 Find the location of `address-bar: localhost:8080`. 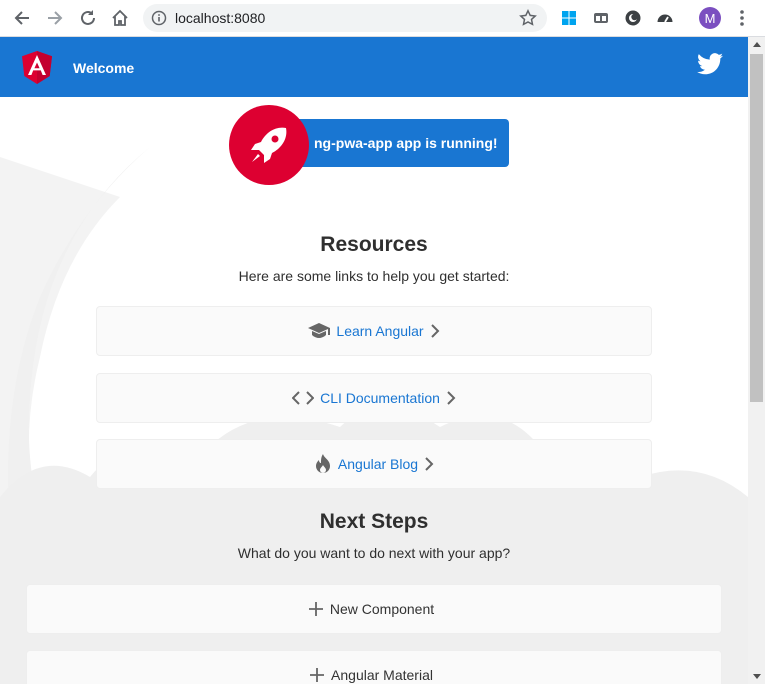

address-bar: localhost:8080 is located at coordinates (345, 18).